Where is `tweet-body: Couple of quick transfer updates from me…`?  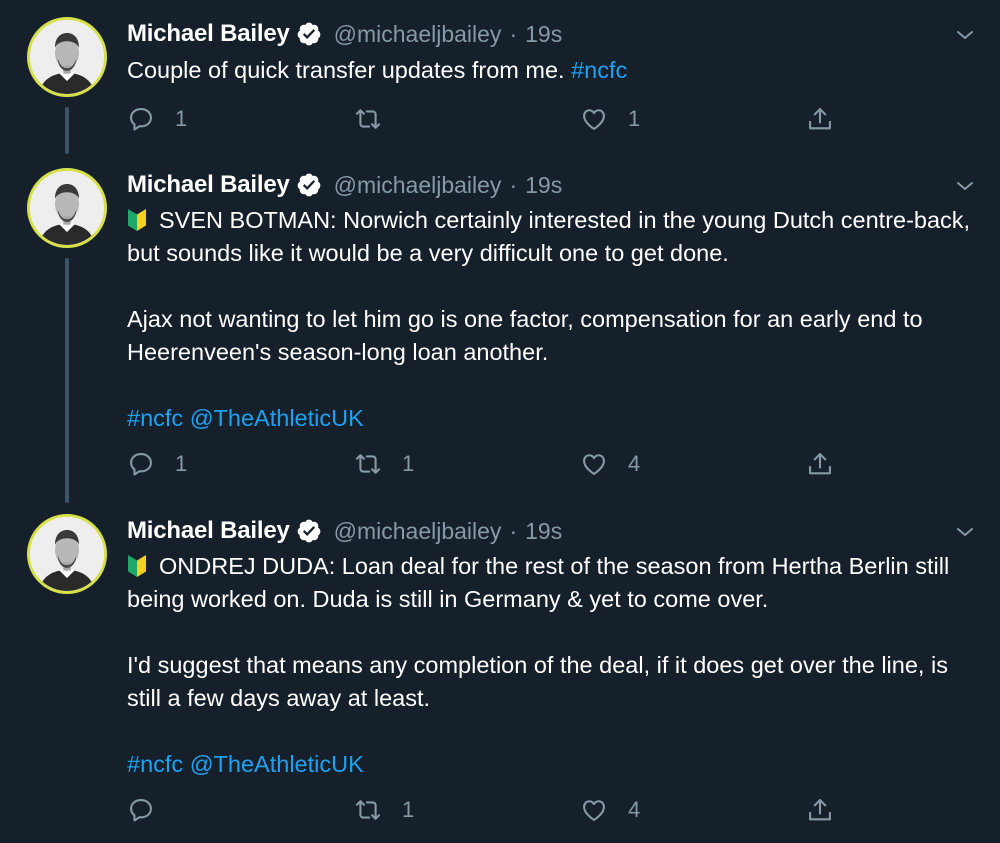
tweet-body: Couple of quick transfer updates from me… is located at coordinates (346, 70).